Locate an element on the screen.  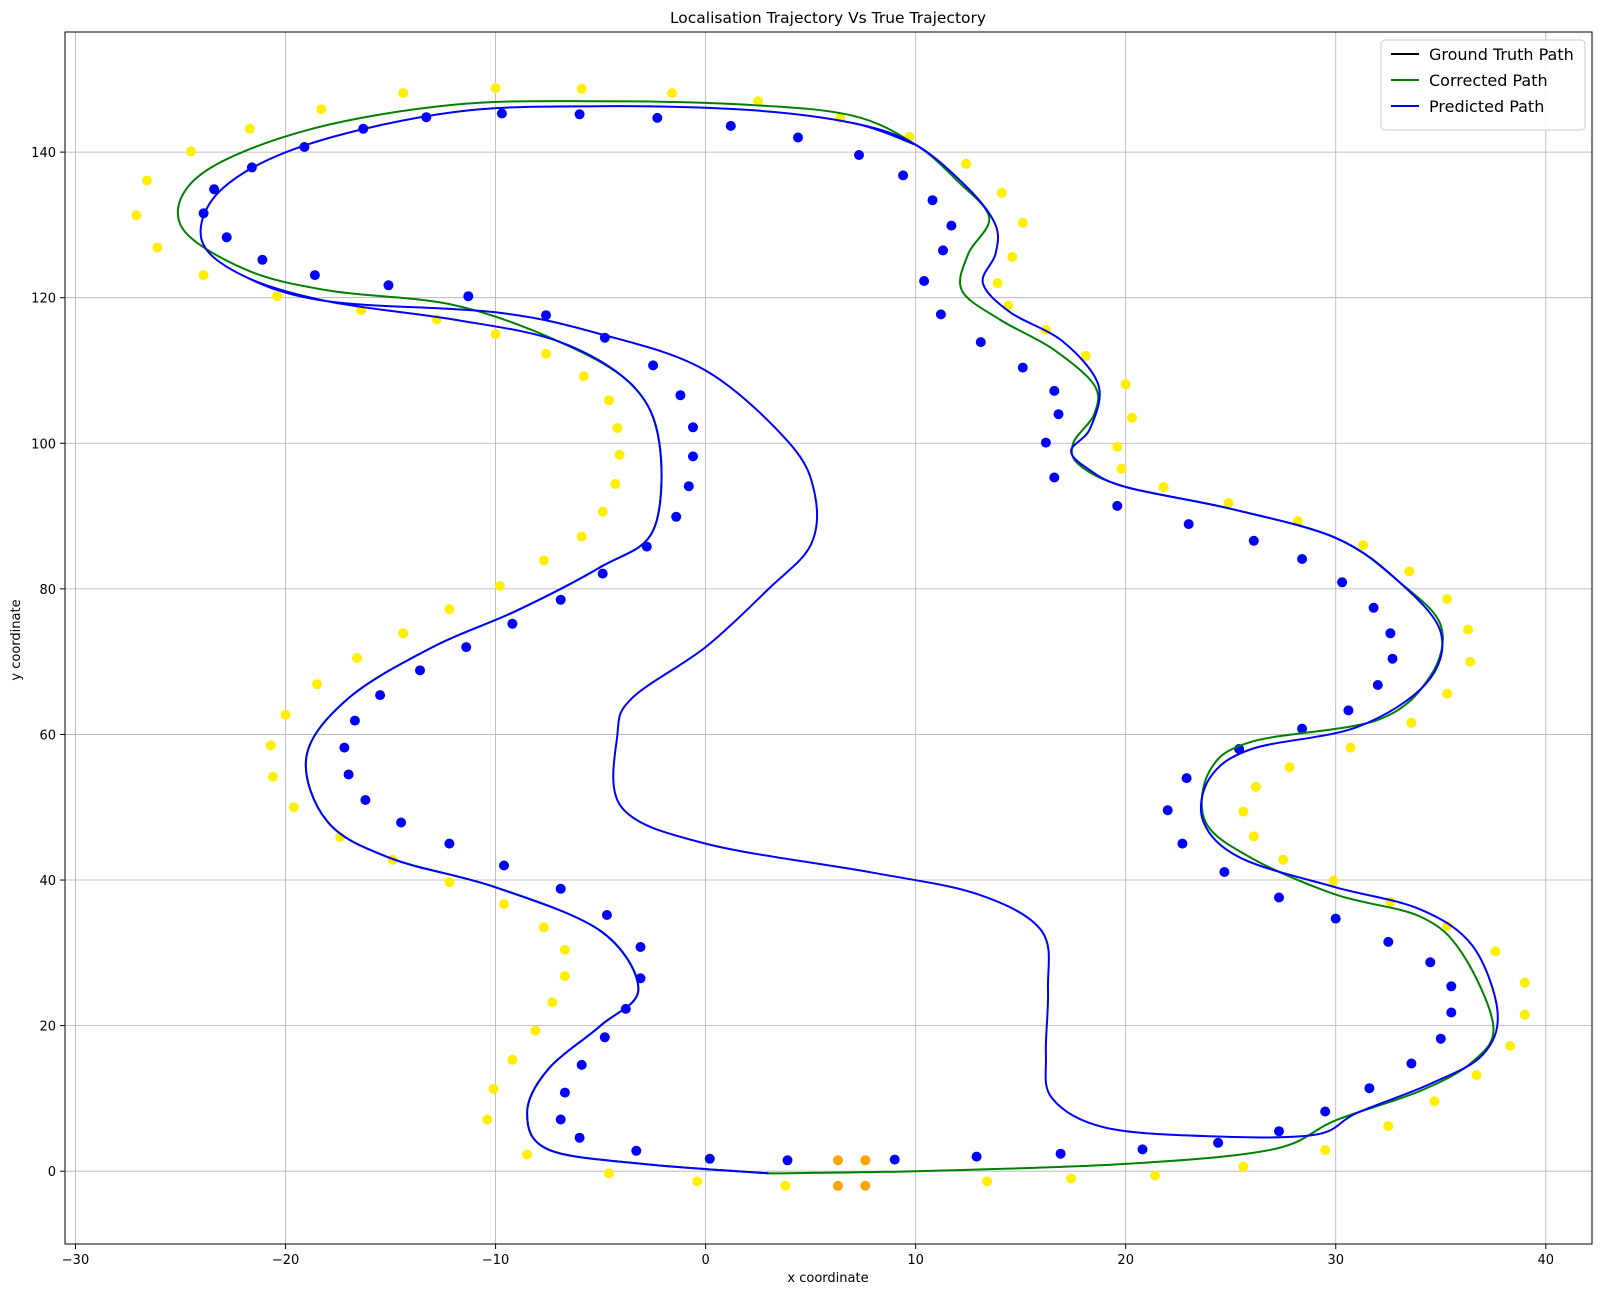
y-tick-label: 140 is located at coordinates (43, 153).